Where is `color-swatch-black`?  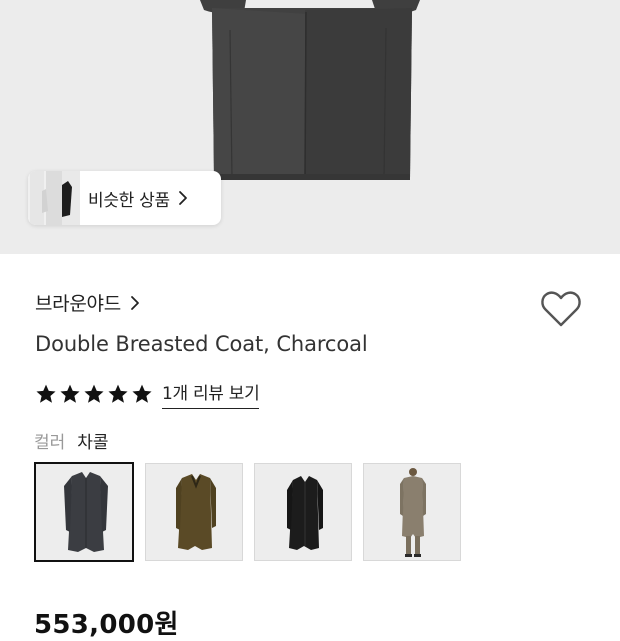 color-swatch-black is located at coordinates (303, 512).